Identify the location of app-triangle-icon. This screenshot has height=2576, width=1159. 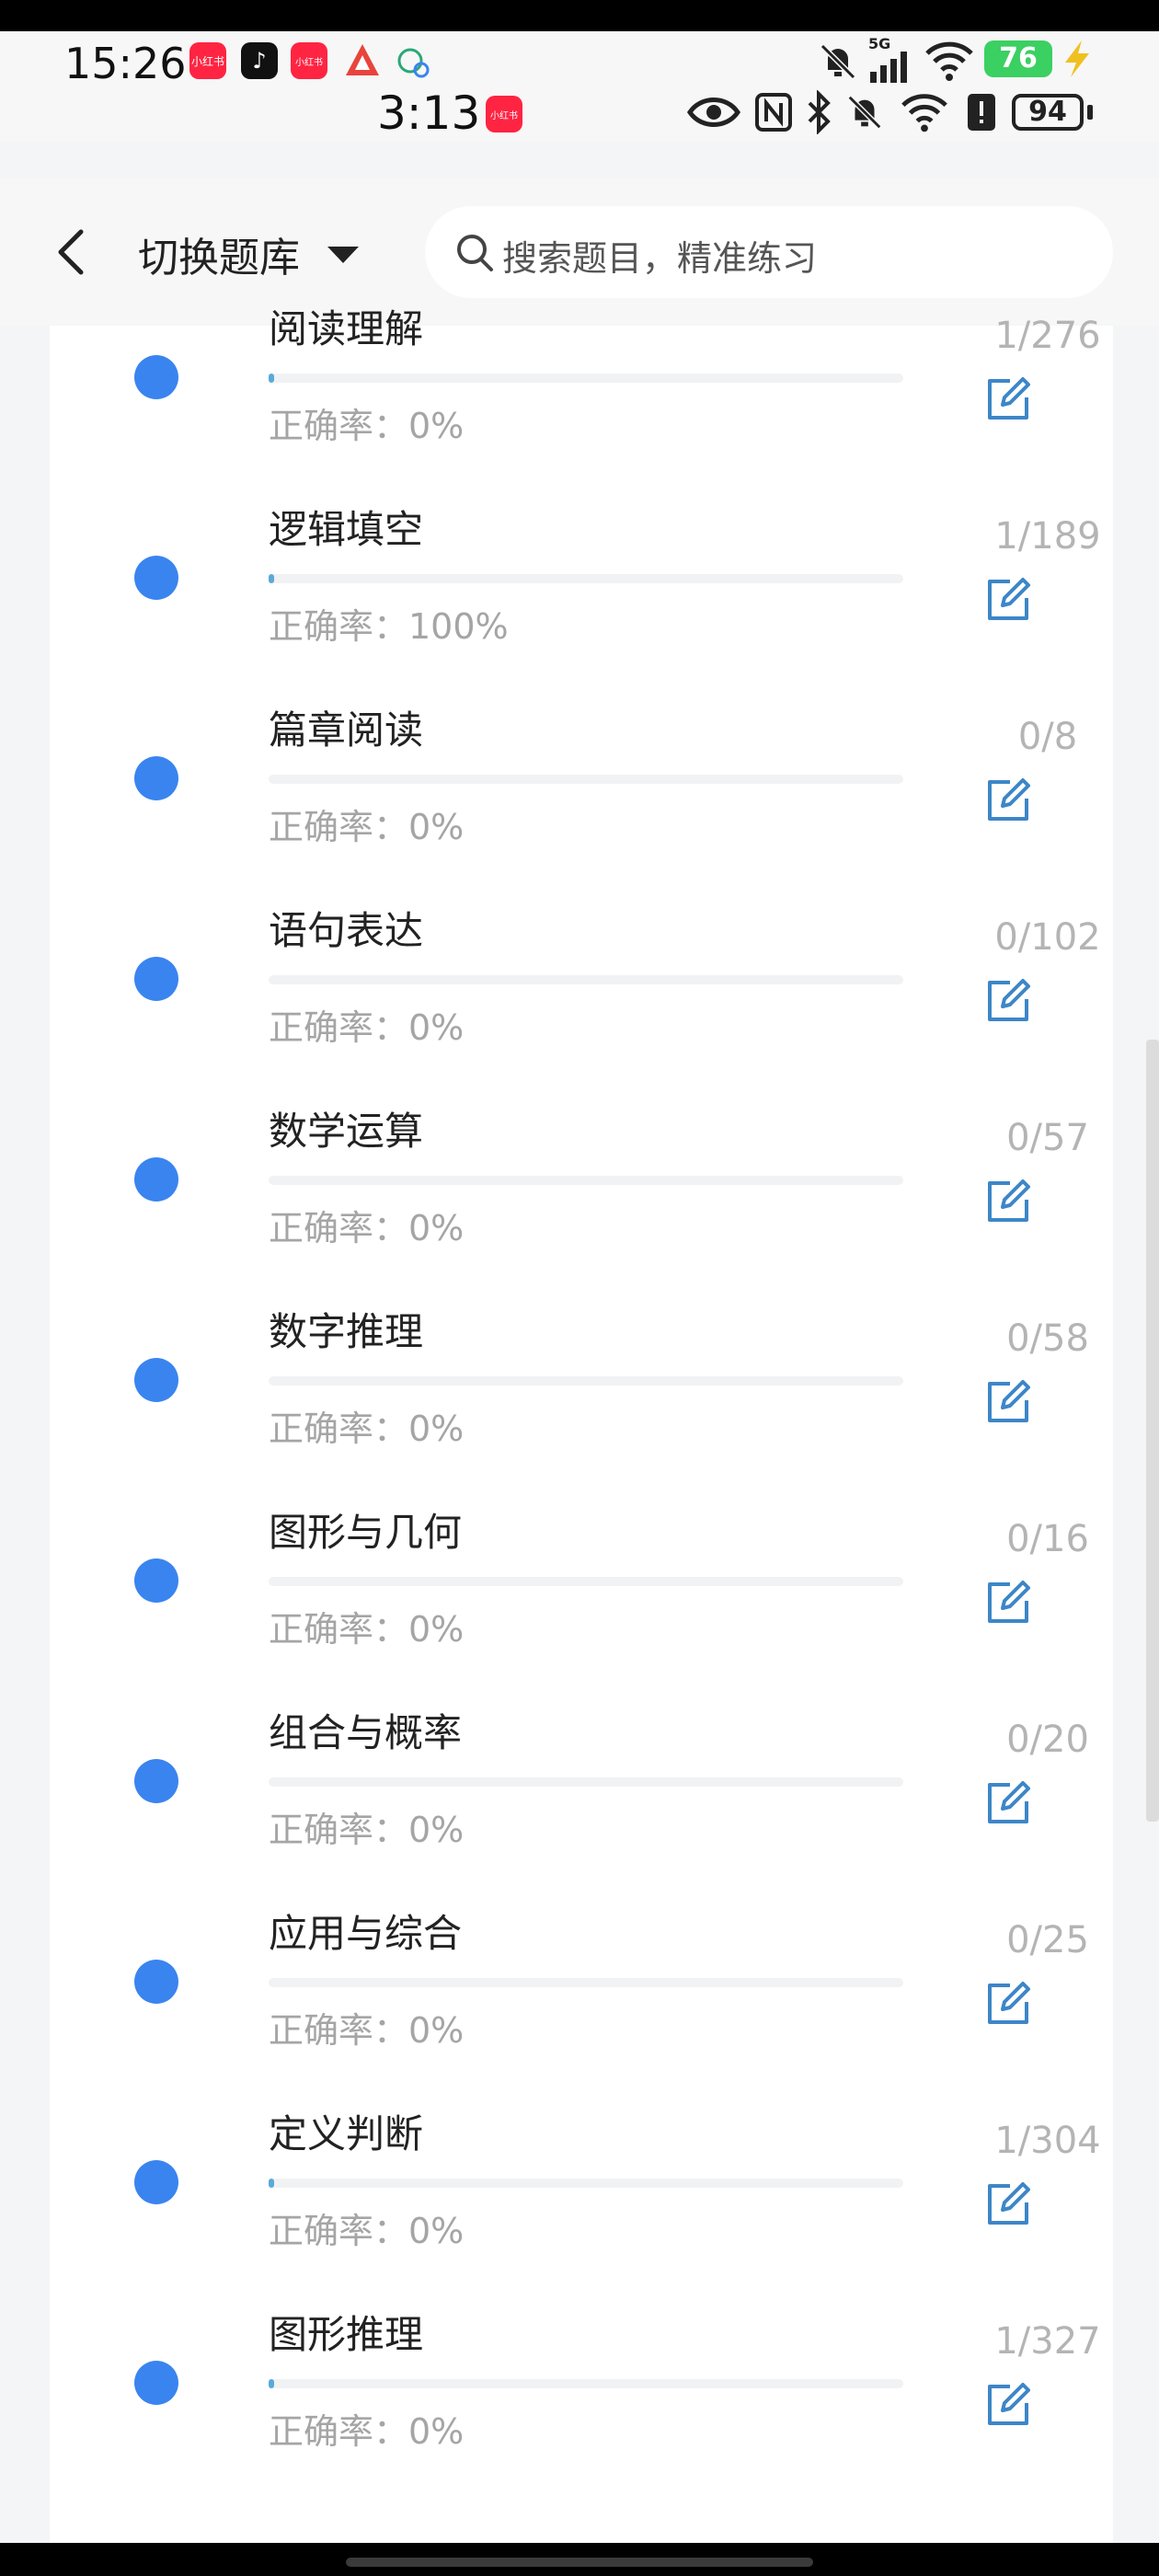
(362, 62).